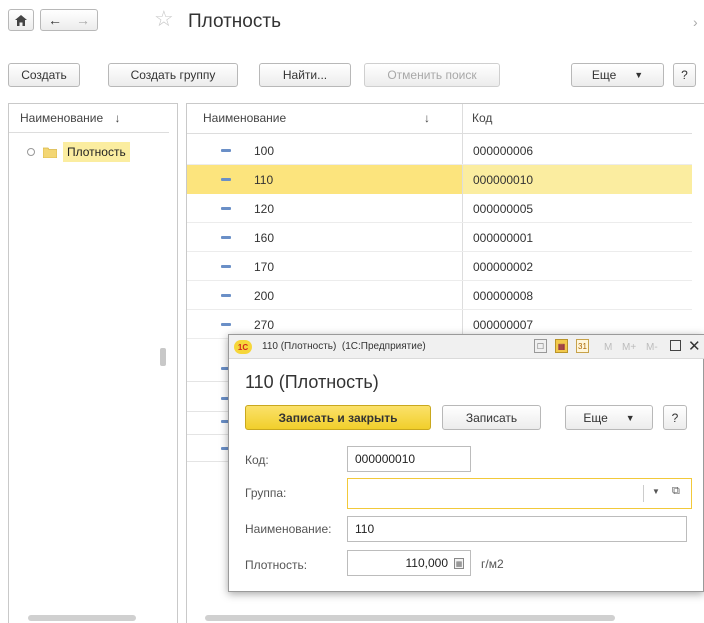 Image resolution: width=704 pixels, height=623 pixels. I want to click on folder-icon, so click(50, 152).